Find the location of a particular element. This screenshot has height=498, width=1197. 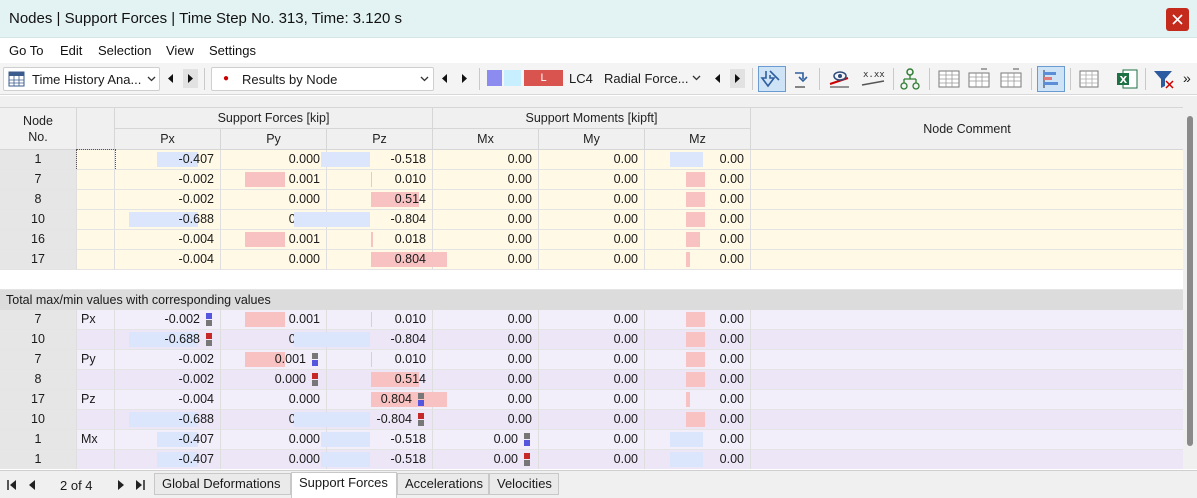

menu-selection: Selection is located at coordinates (124, 50).